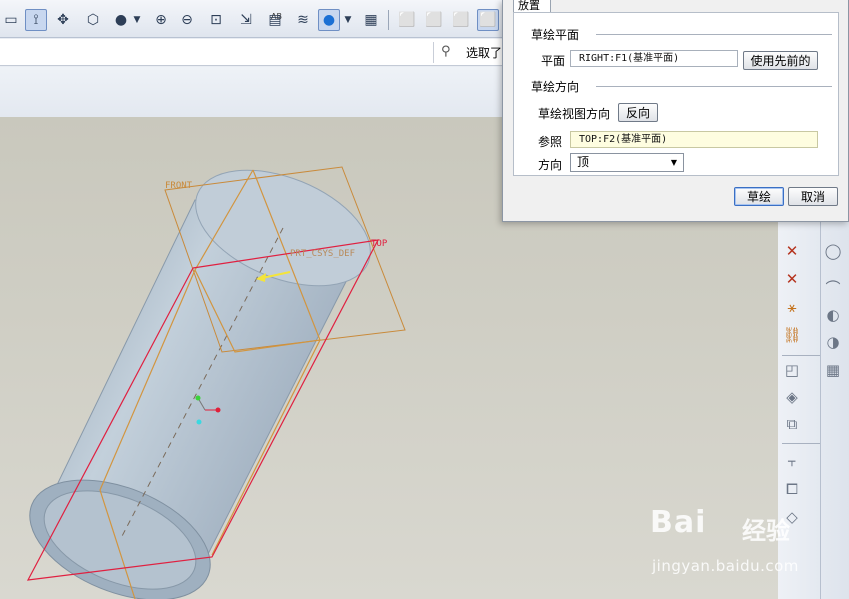 The width and height of the screenshot is (849, 599). I want to click on csys-label: PRT_CSYS_DEF, so click(322, 254).